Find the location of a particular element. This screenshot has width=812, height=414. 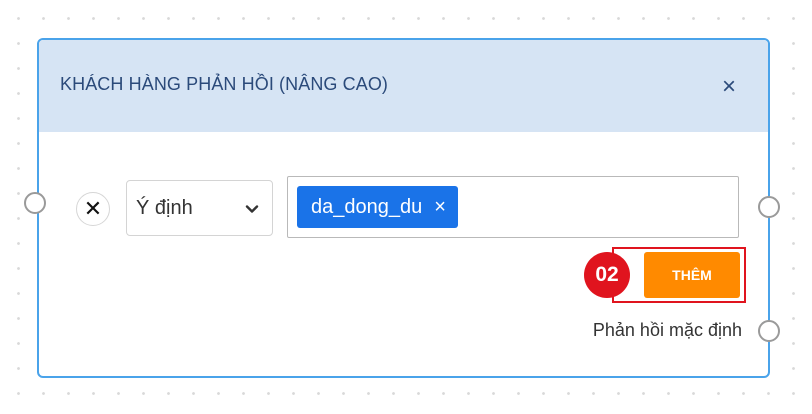

intent-tag-label: da_dong_du is located at coordinates (367, 206).